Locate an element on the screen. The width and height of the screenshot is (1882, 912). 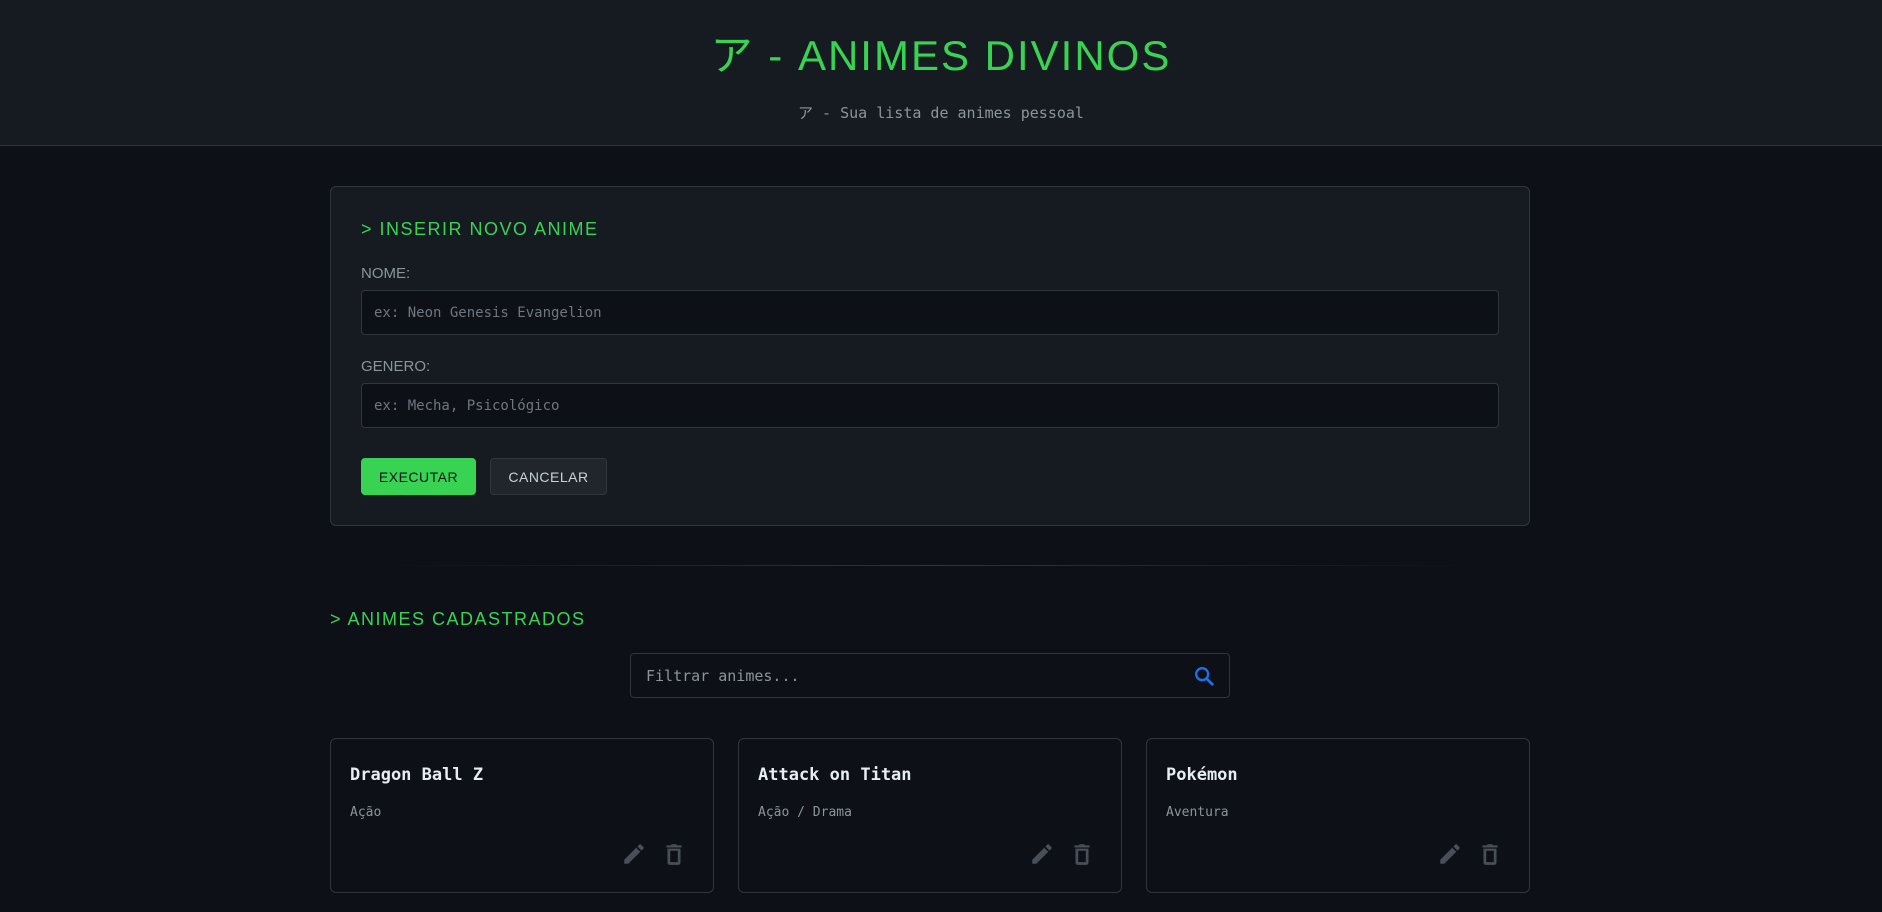
anime-title: Attack on Titan is located at coordinates (835, 775).